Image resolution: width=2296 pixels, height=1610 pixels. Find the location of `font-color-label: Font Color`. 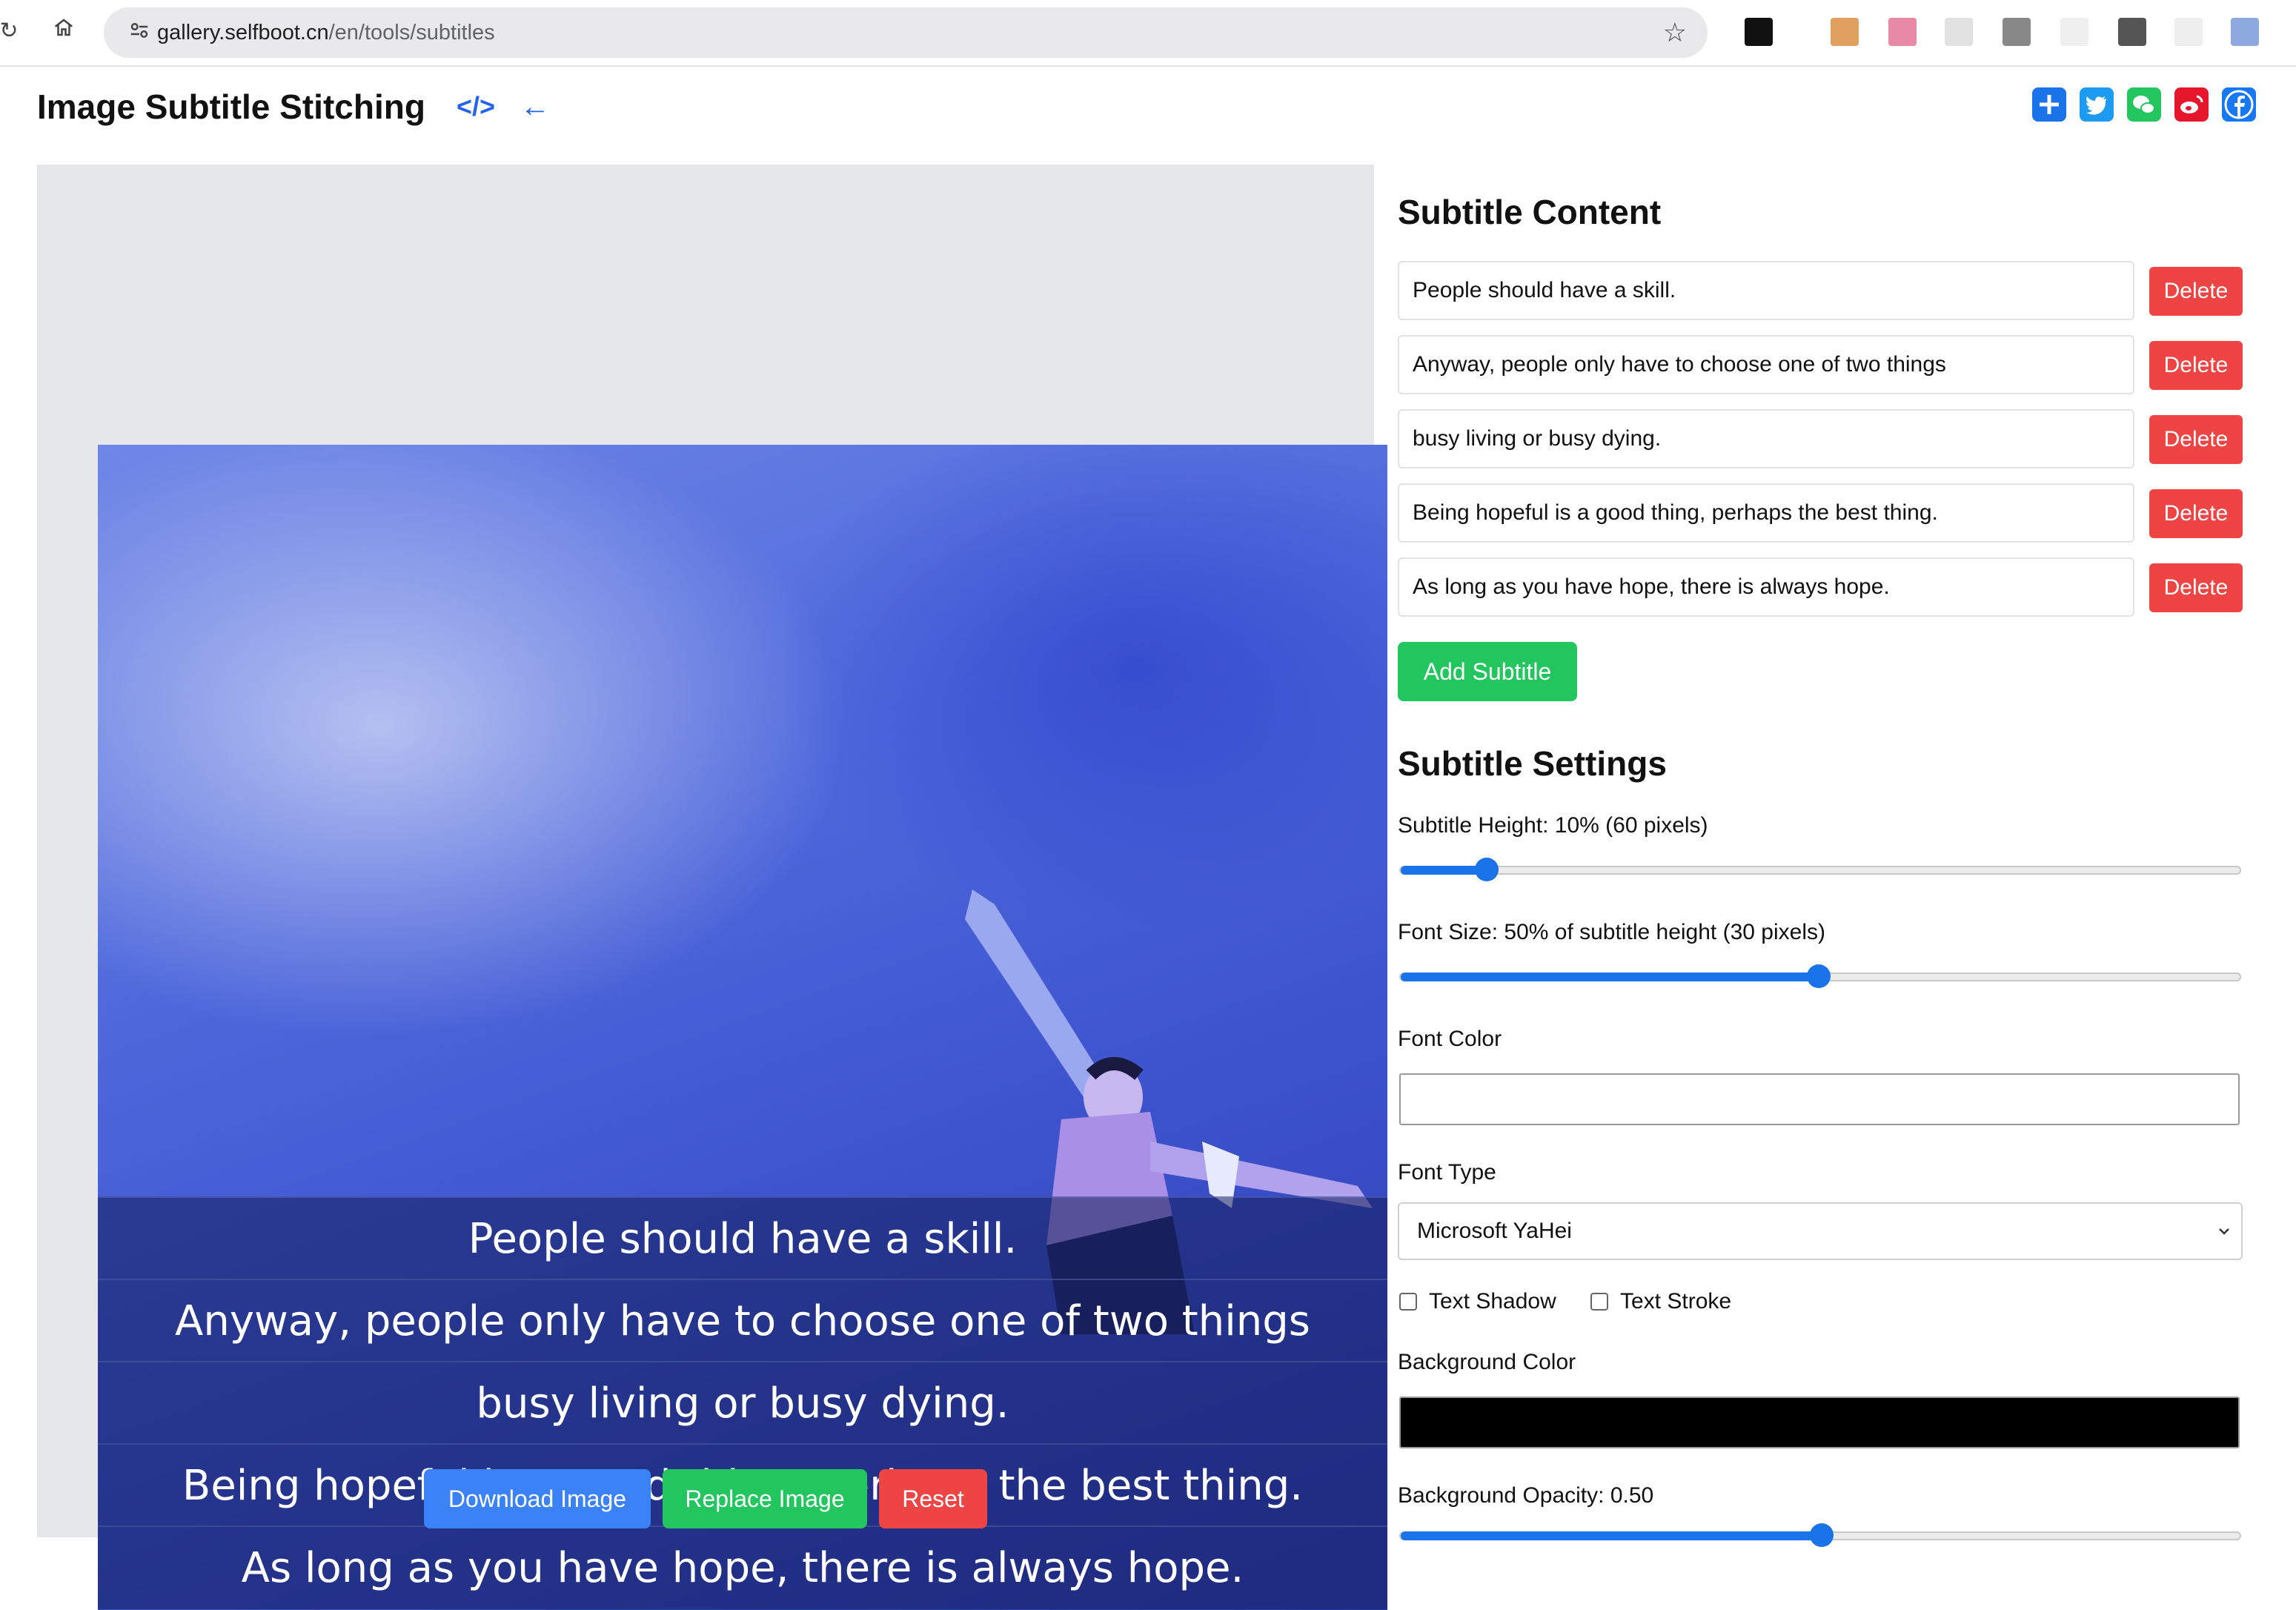

font-color-label: Font Color is located at coordinates (1450, 1039).